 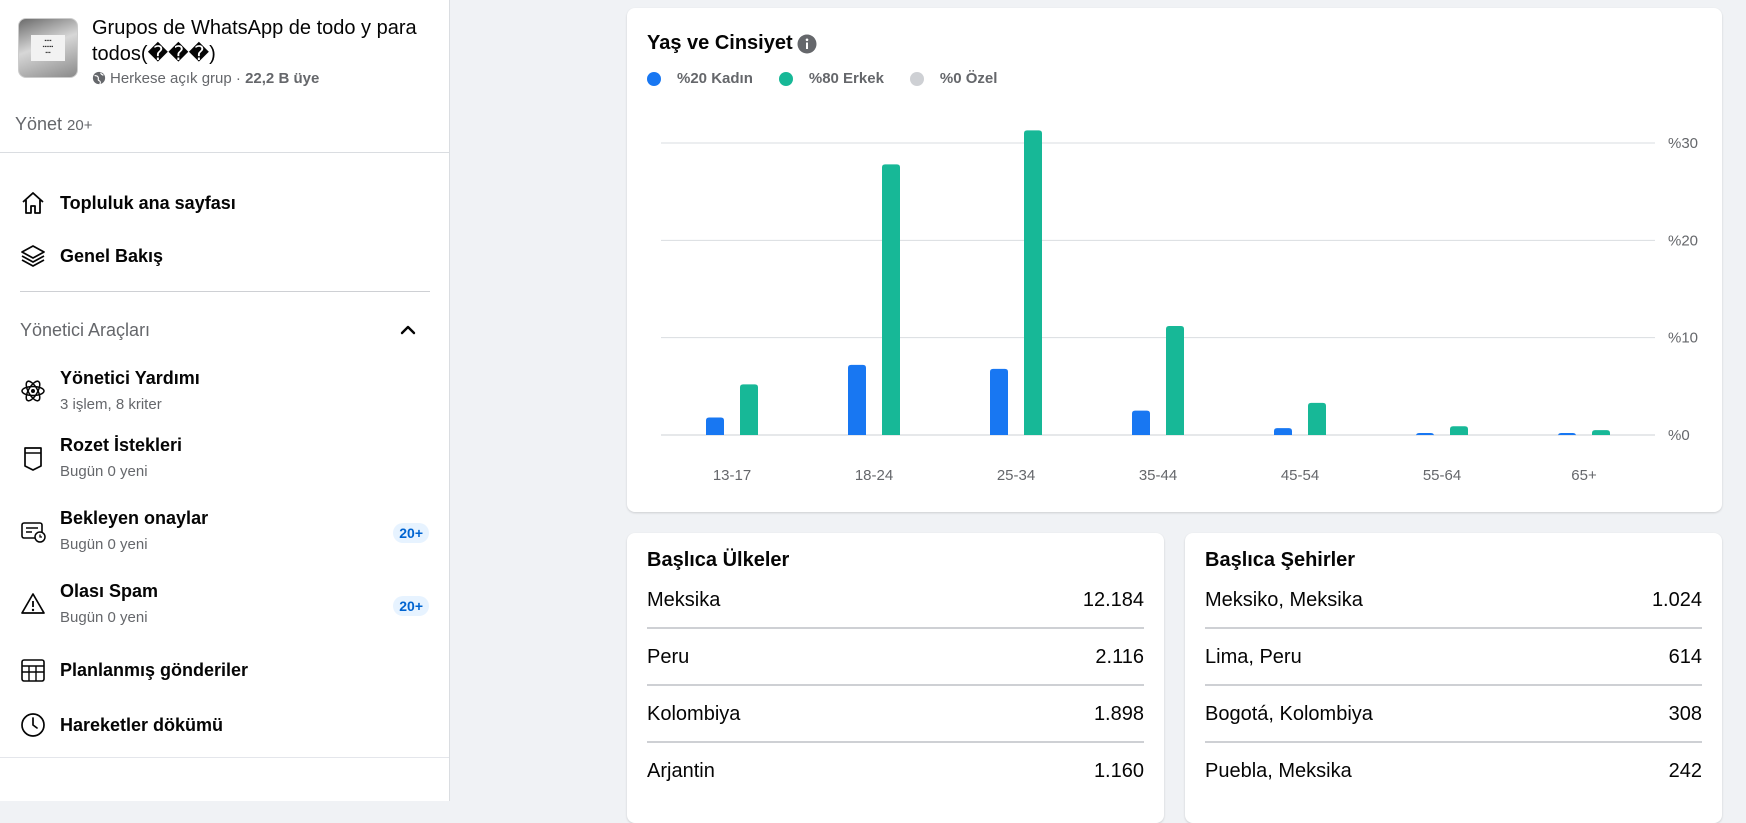 I want to click on group-meta: Herkese açık grup · 22,2 B üye, so click(x=205, y=78).